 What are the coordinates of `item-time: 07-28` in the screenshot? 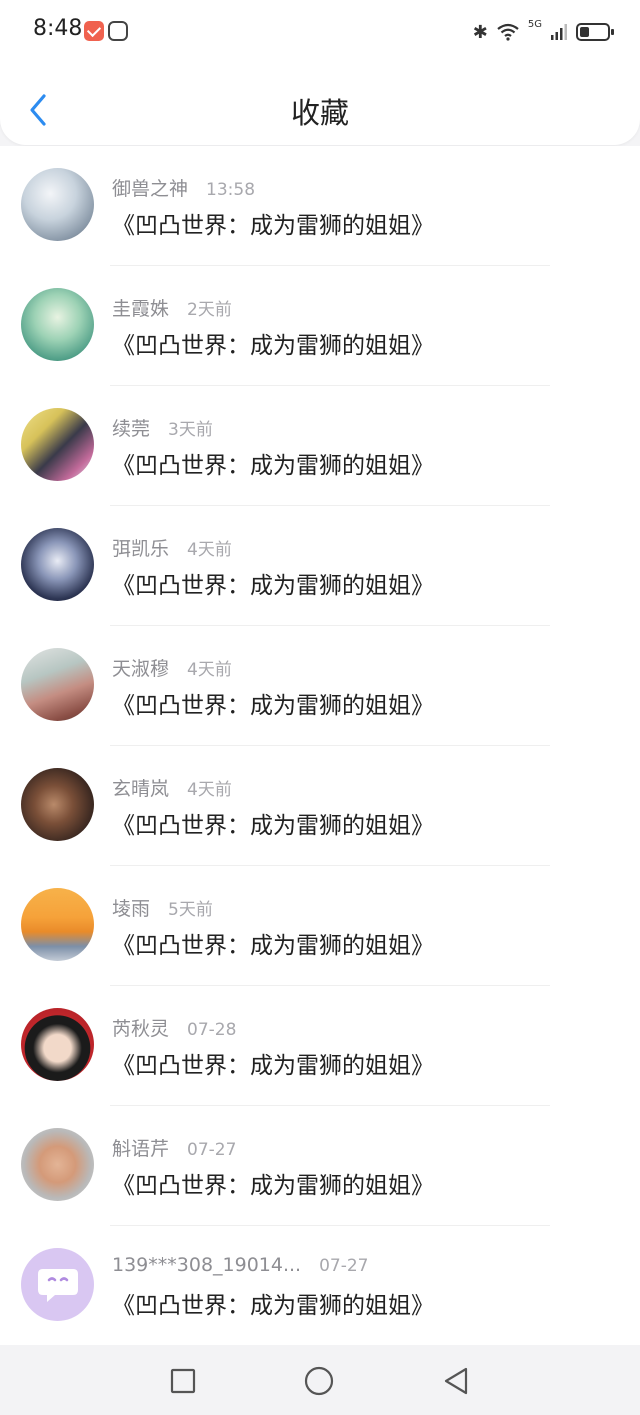 It's located at (212, 1030).